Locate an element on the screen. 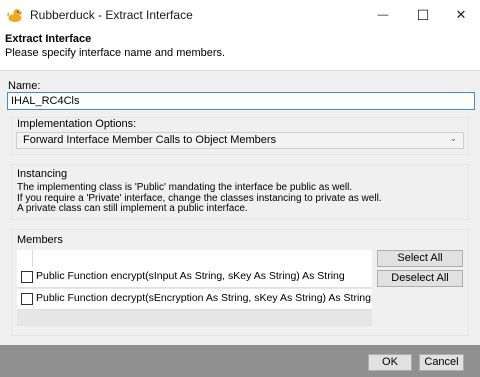 The width and height of the screenshot is (480, 377). cancel-button: Cancel is located at coordinates (441, 362).